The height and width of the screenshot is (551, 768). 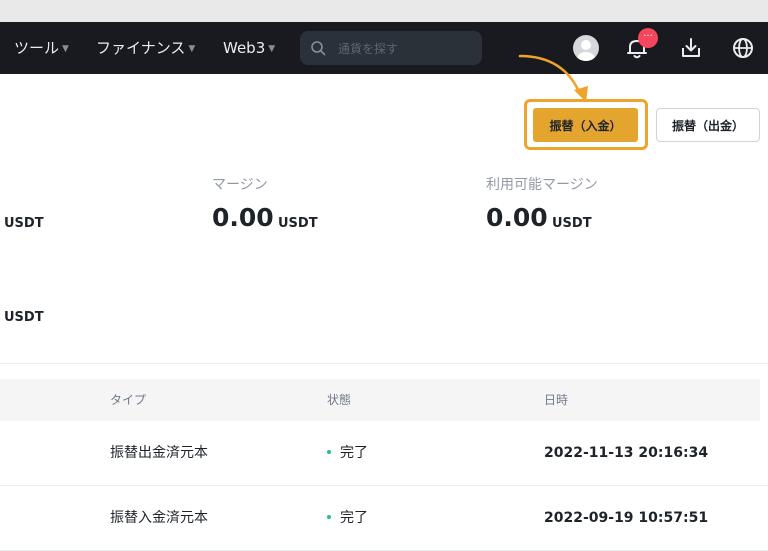 What do you see at coordinates (128, 400) in the screenshot?
I see `column-header-type: タイプ` at bounding box center [128, 400].